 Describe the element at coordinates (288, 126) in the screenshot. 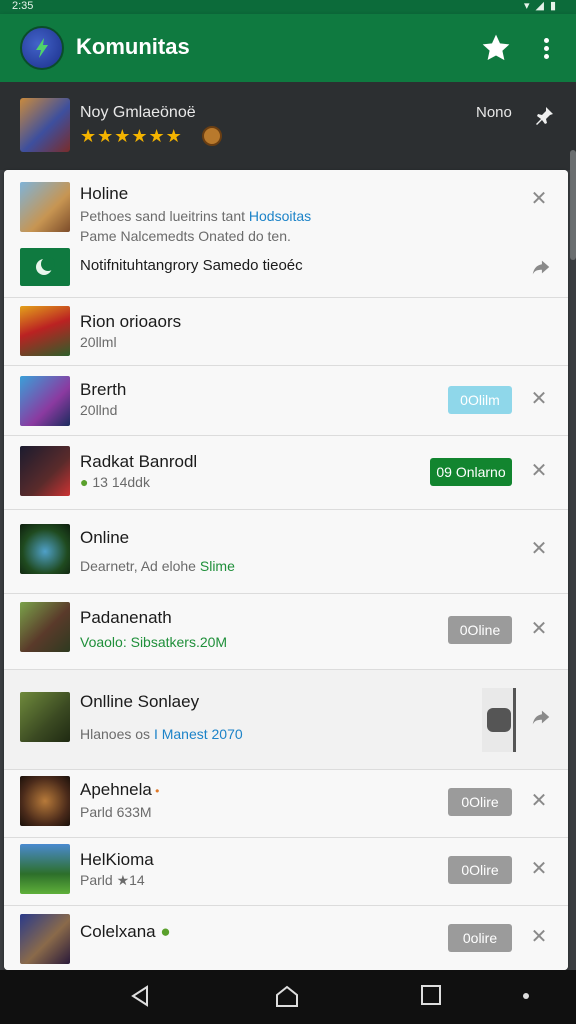

I see `featured-item: Noy Gmlaeönoë ★★★★★★ Nono` at that location.